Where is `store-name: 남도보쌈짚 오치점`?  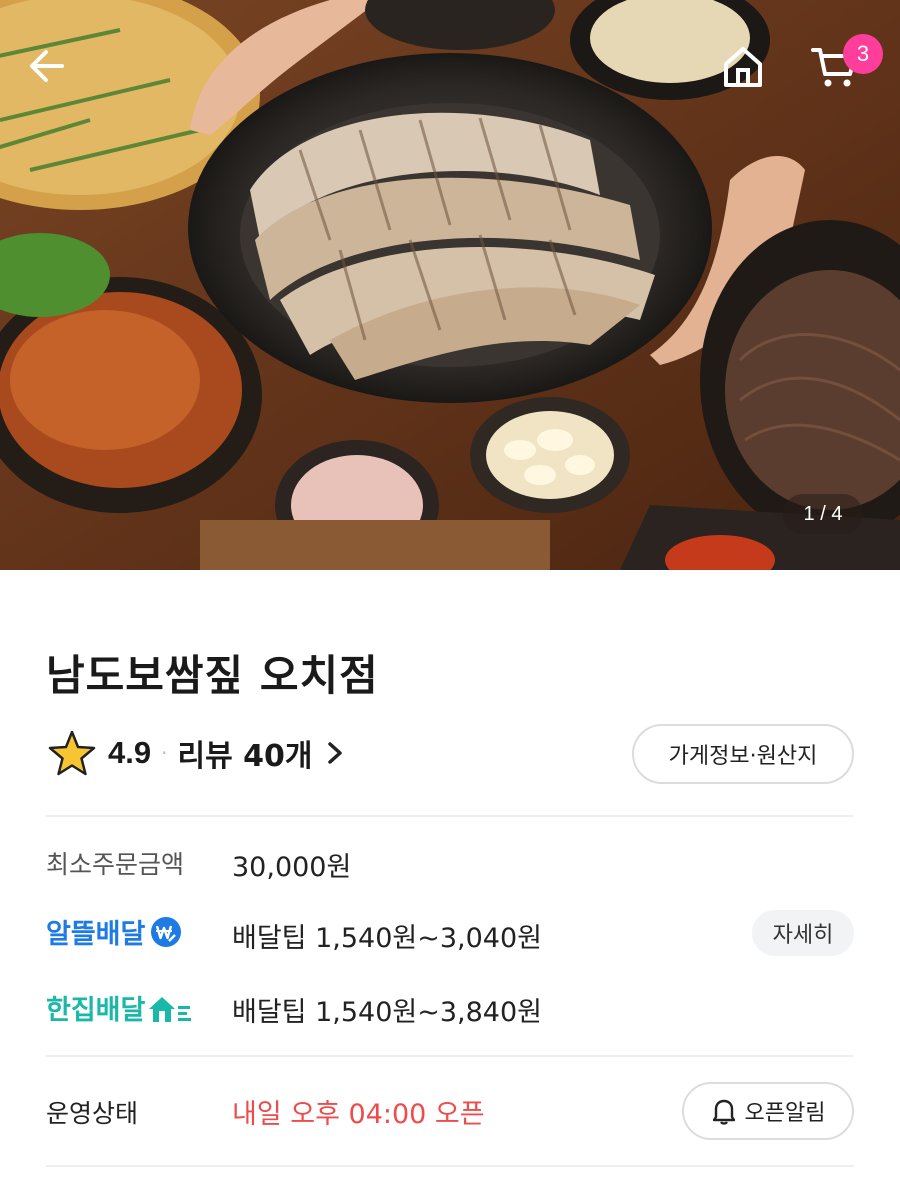 store-name: 남도보쌈짚 오치점 is located at coordinates (212, 675).